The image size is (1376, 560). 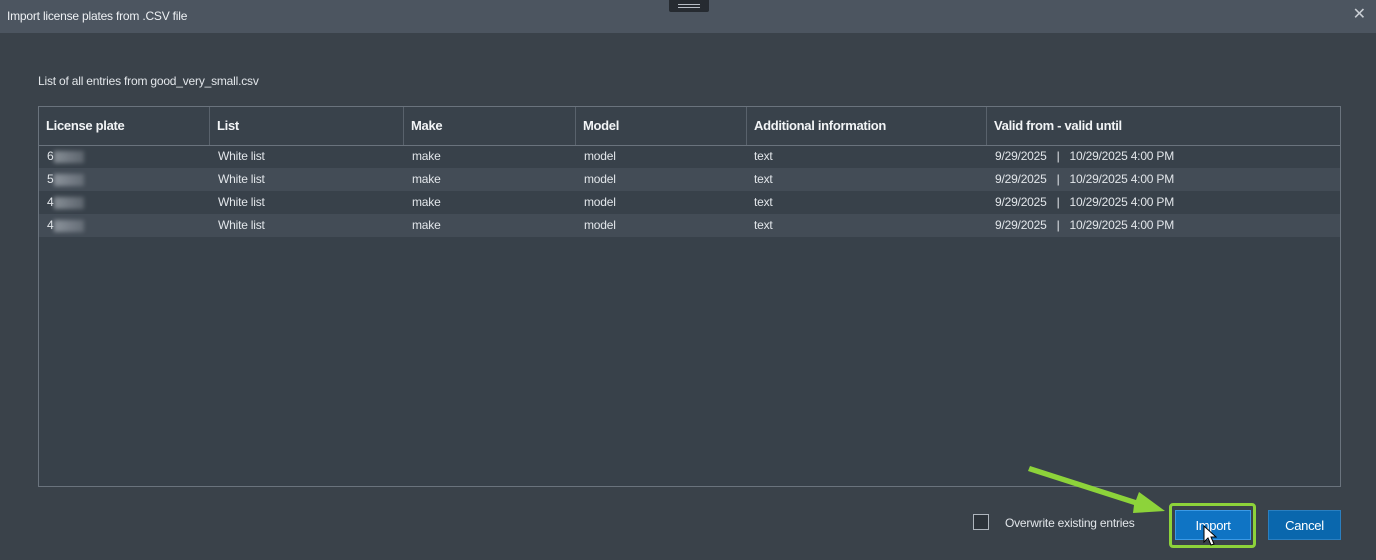 I want to click on annotation-arrow-icon, so click(x=1096, y=489).